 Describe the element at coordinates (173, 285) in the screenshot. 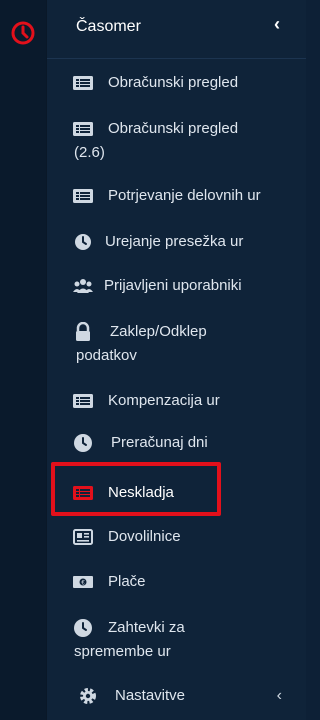

I see `sidebar-item-label: Prijavljeni uporabniki` at that location.